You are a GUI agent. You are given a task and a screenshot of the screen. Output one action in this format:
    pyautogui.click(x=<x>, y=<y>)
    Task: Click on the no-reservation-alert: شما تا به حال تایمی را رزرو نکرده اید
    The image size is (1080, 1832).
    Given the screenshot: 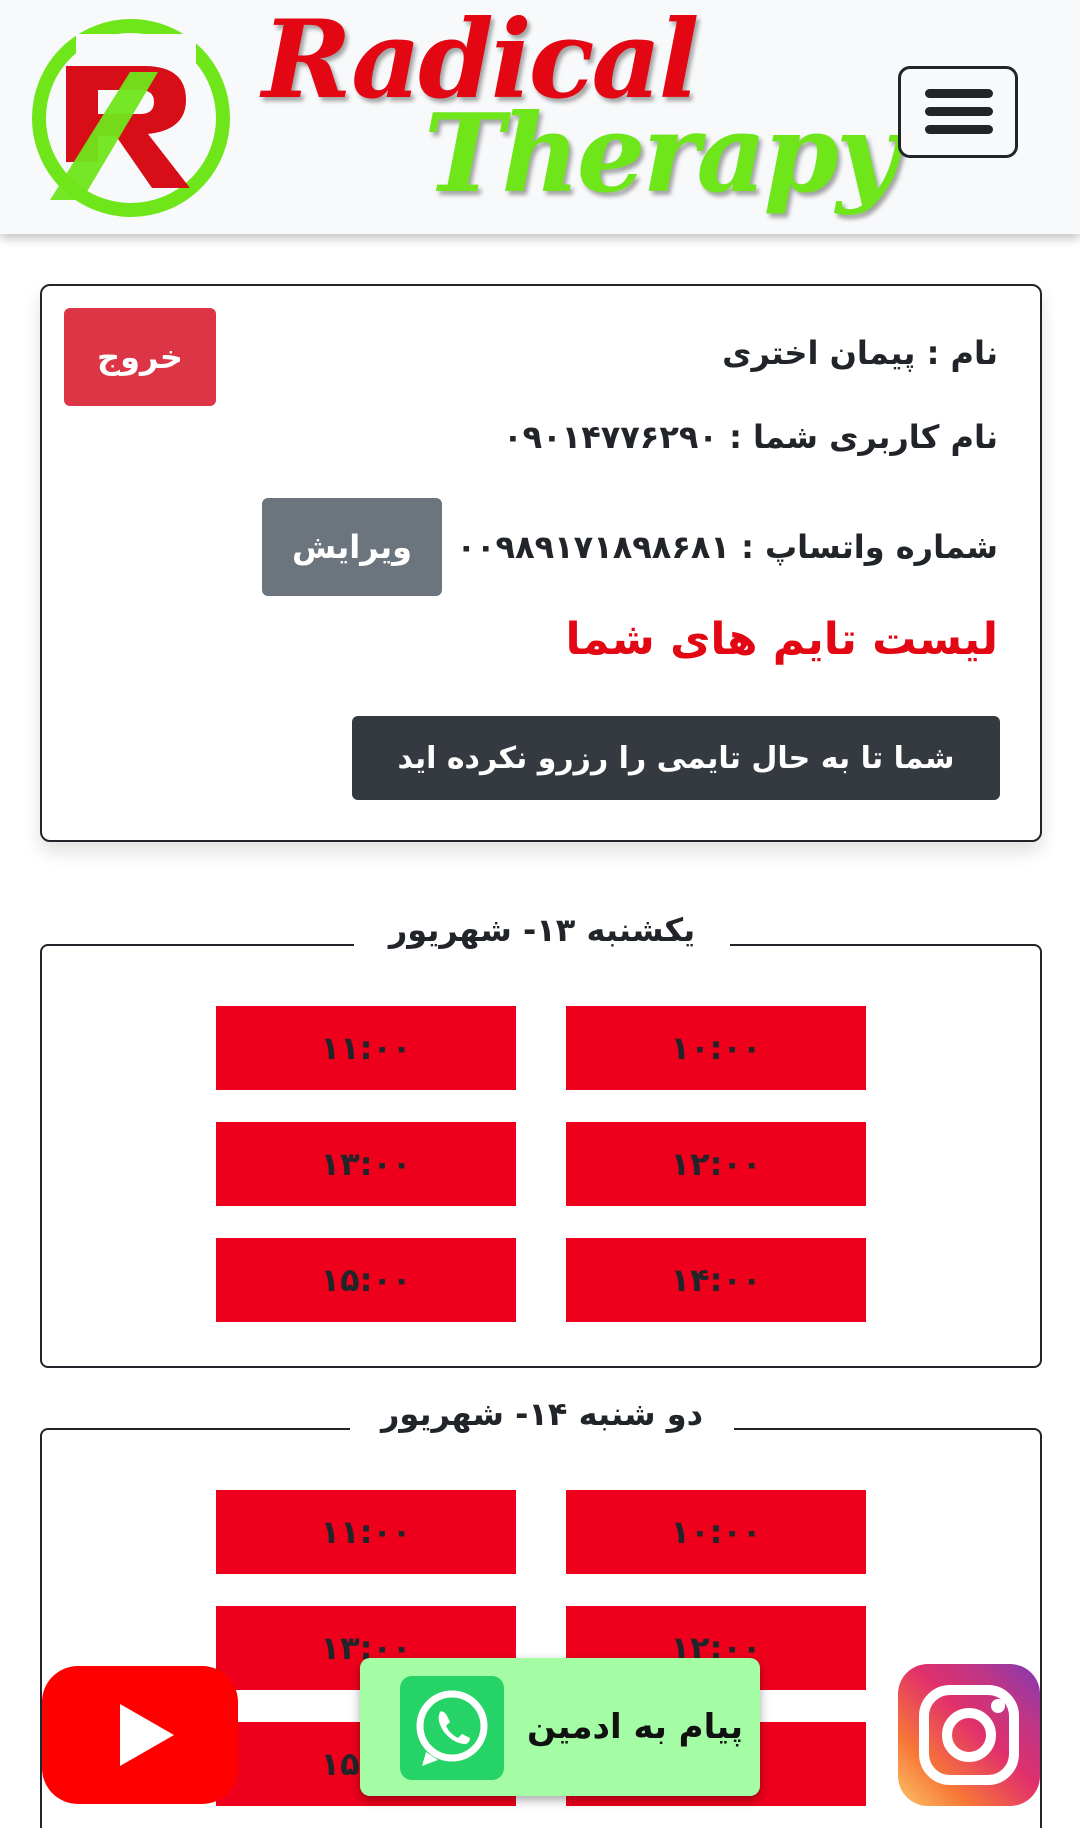 What is the action you would take?
    pyautogui.click(x=676, y=758)
    